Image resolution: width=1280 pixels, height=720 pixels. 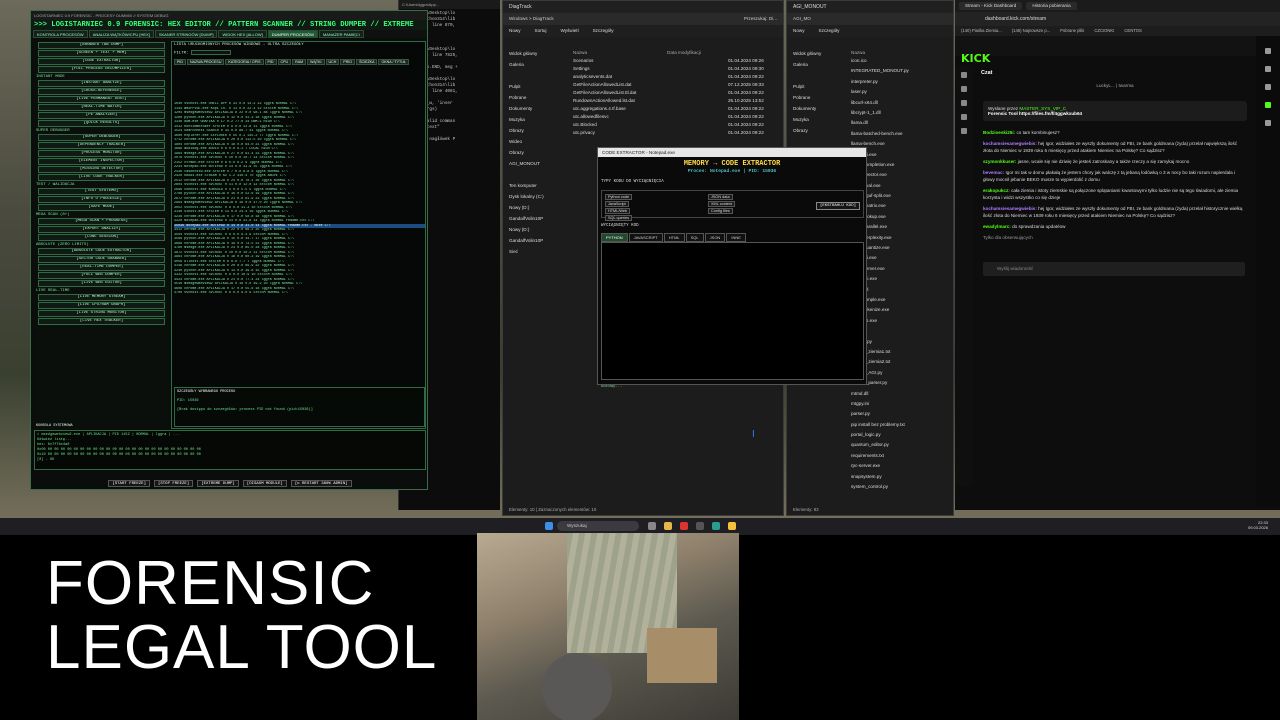 What do you see at coordinates (341, 34) in the screenshot?
I see `tab-5: MANAŻER PAMIĘCI` at bounding box center [341, 34].